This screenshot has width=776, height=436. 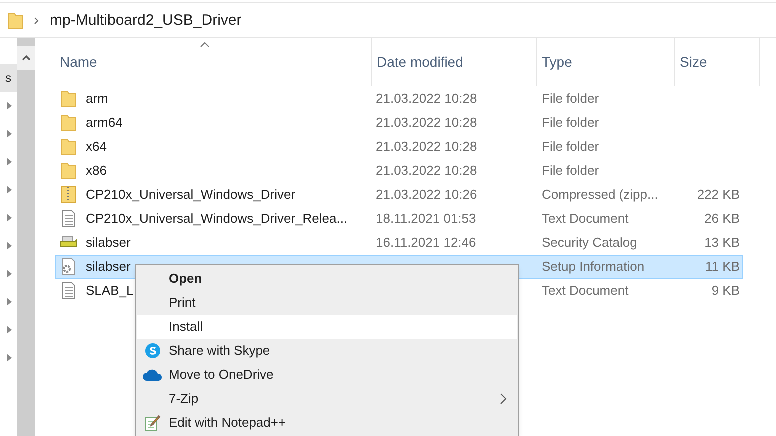 I want to click on file-size: 9 KB, so click(x=726, y=291).